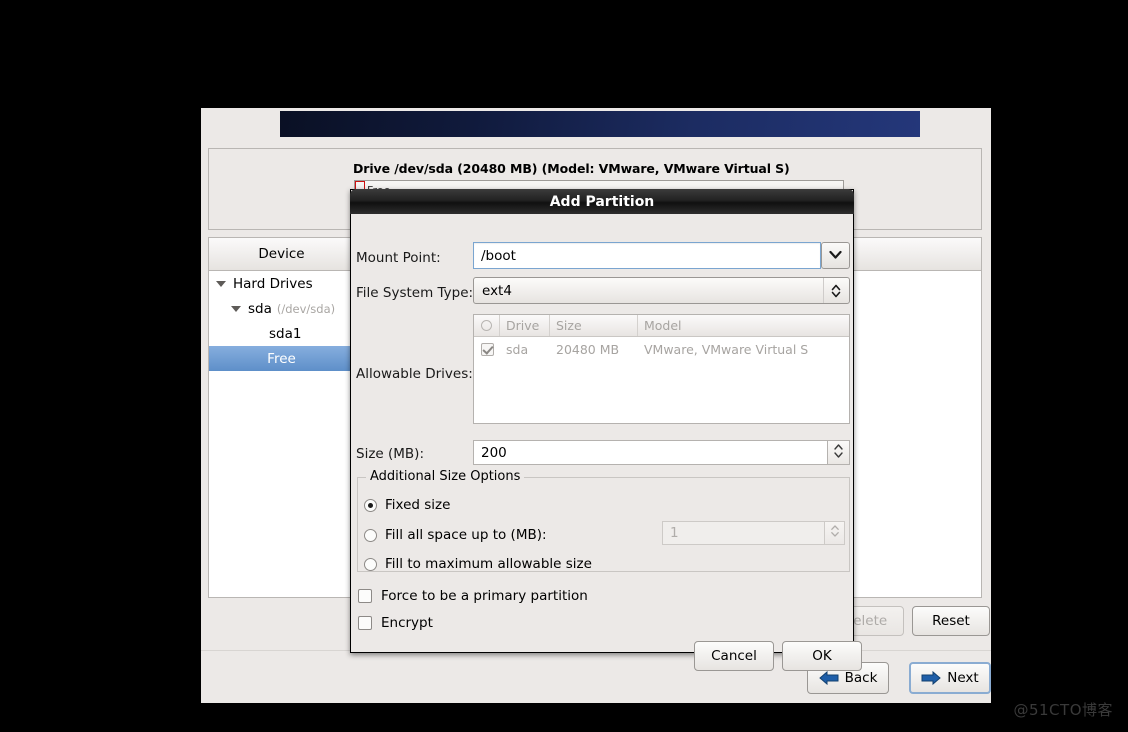 The height and width of the screenshot is (732, 1128). Describe the element at coordinates (484, 596) in the screenshot. I see `checkbox-force-primary-label: Force to be a primary partition` at that location.